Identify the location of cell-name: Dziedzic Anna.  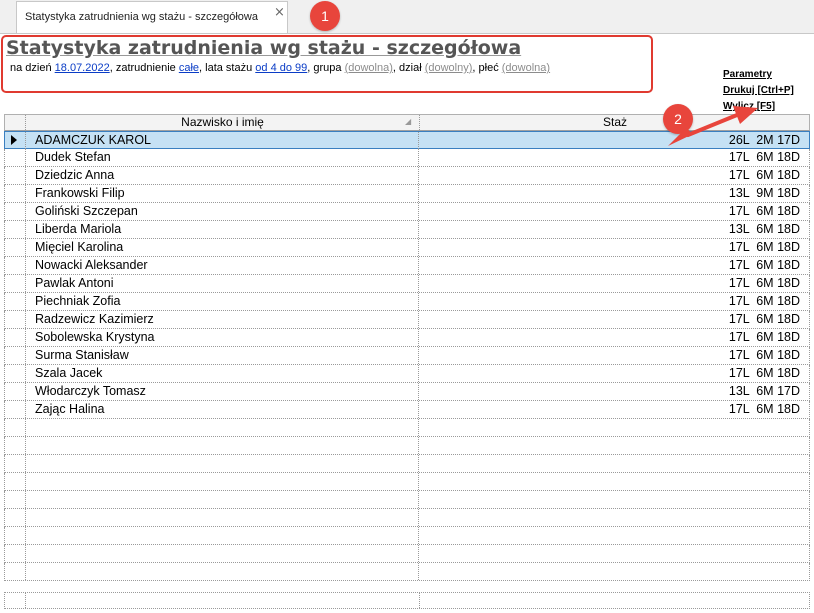
(75, 175).